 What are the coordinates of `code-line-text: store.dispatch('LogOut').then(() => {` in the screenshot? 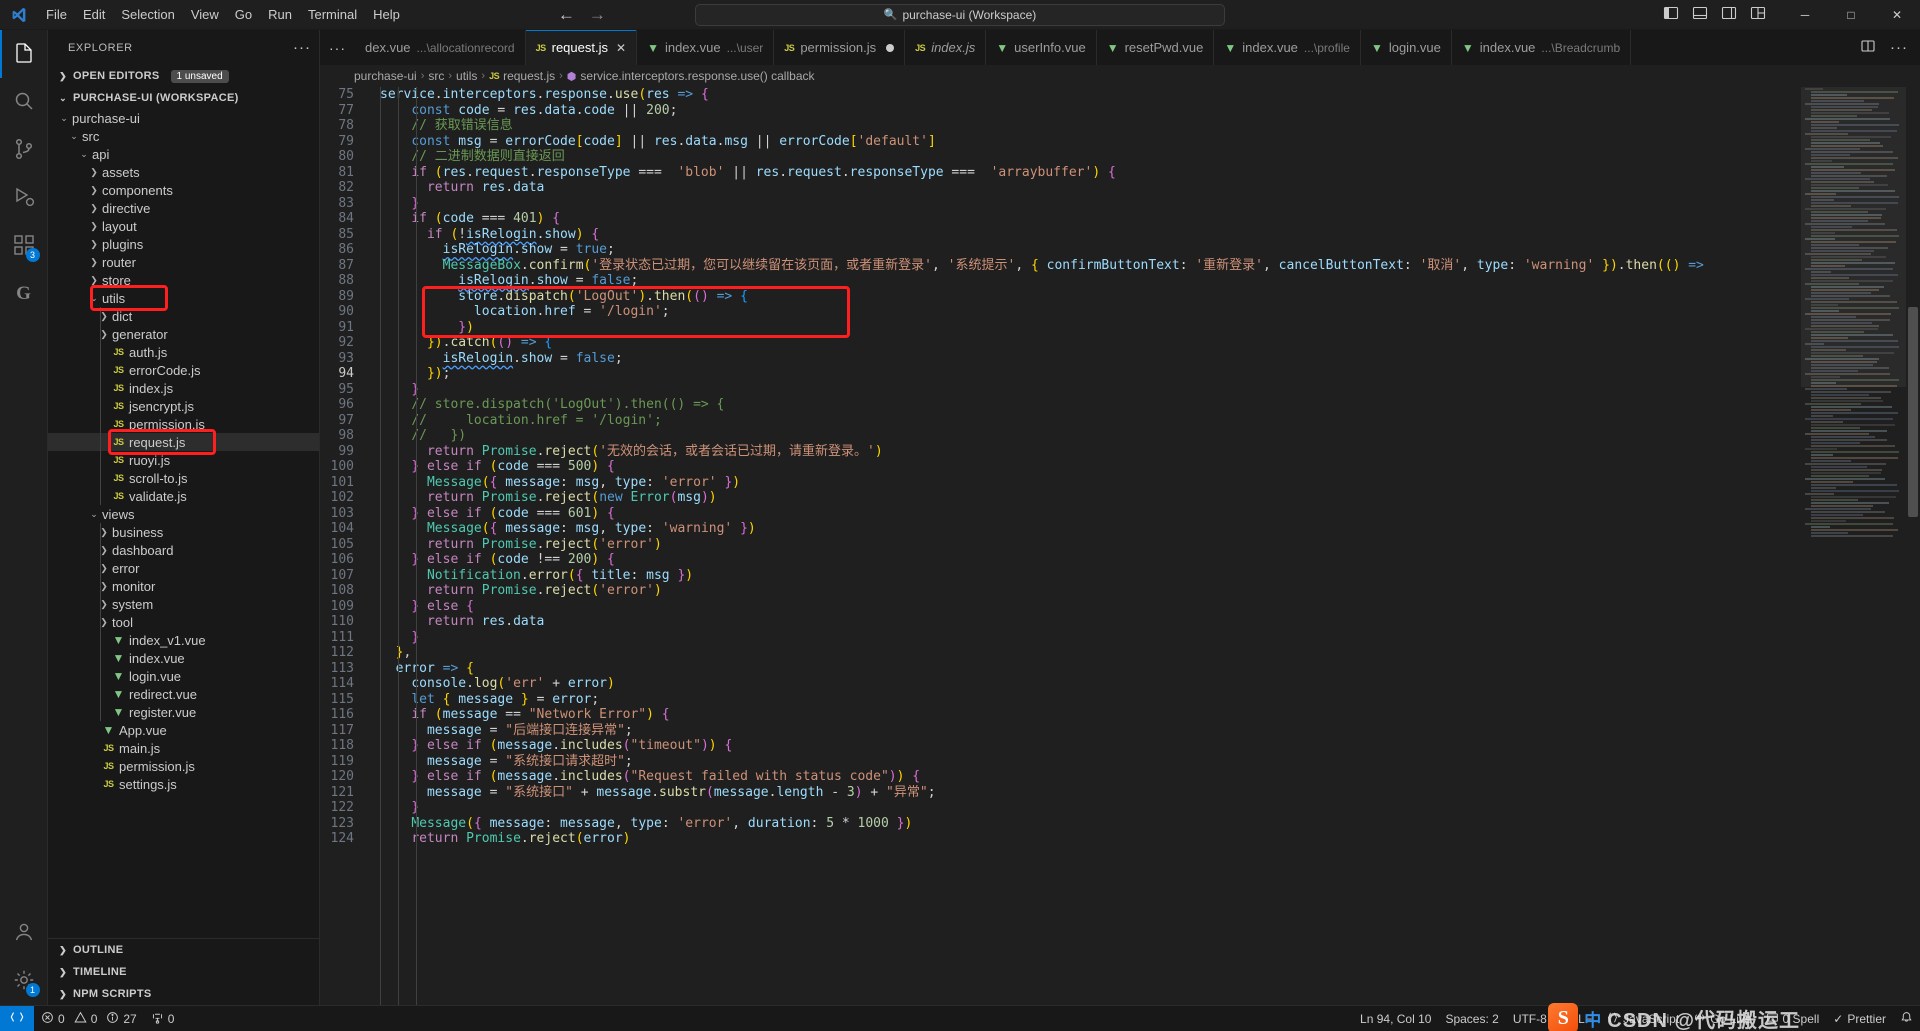 It's located at (1085, 297).